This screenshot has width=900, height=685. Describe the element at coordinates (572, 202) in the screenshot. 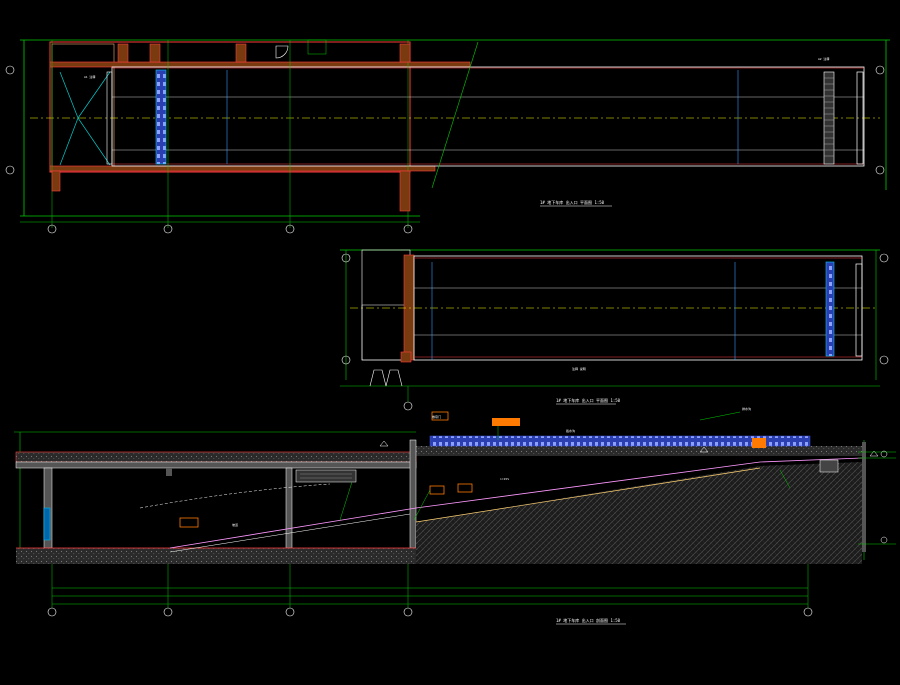

I see `view-caption-plan-upper: 1# 地下车库 出入口 平面图 1:50` at that location.